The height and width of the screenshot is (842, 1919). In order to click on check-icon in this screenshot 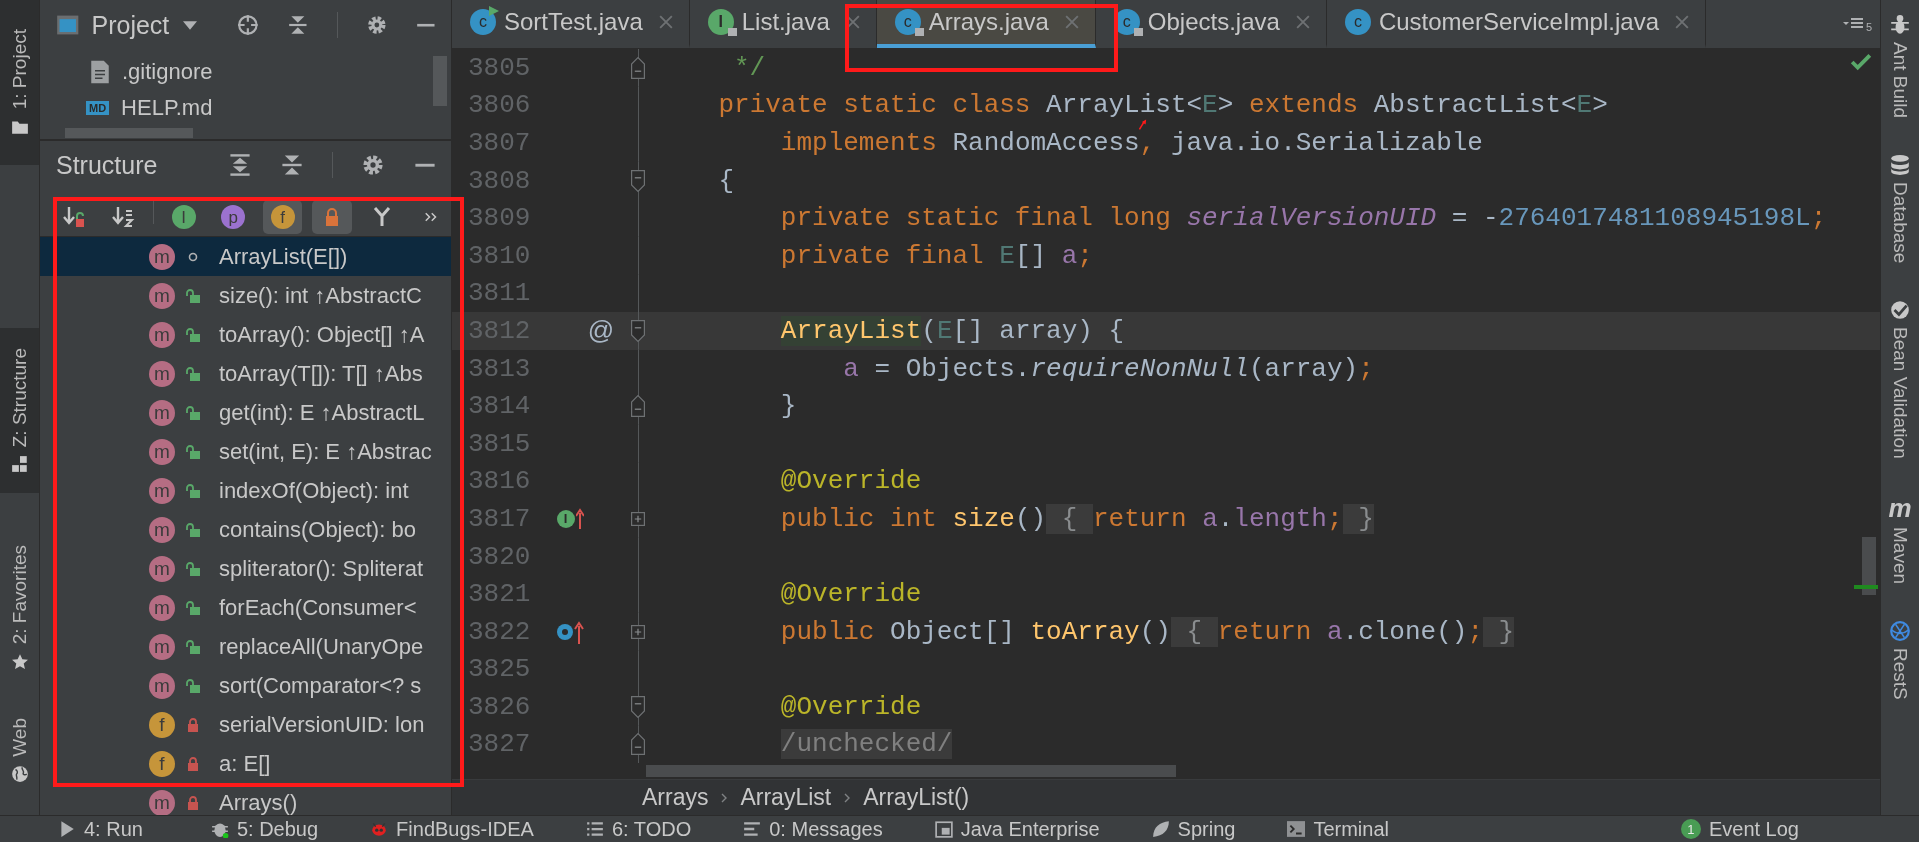, I will do `click(1861, 62)`.